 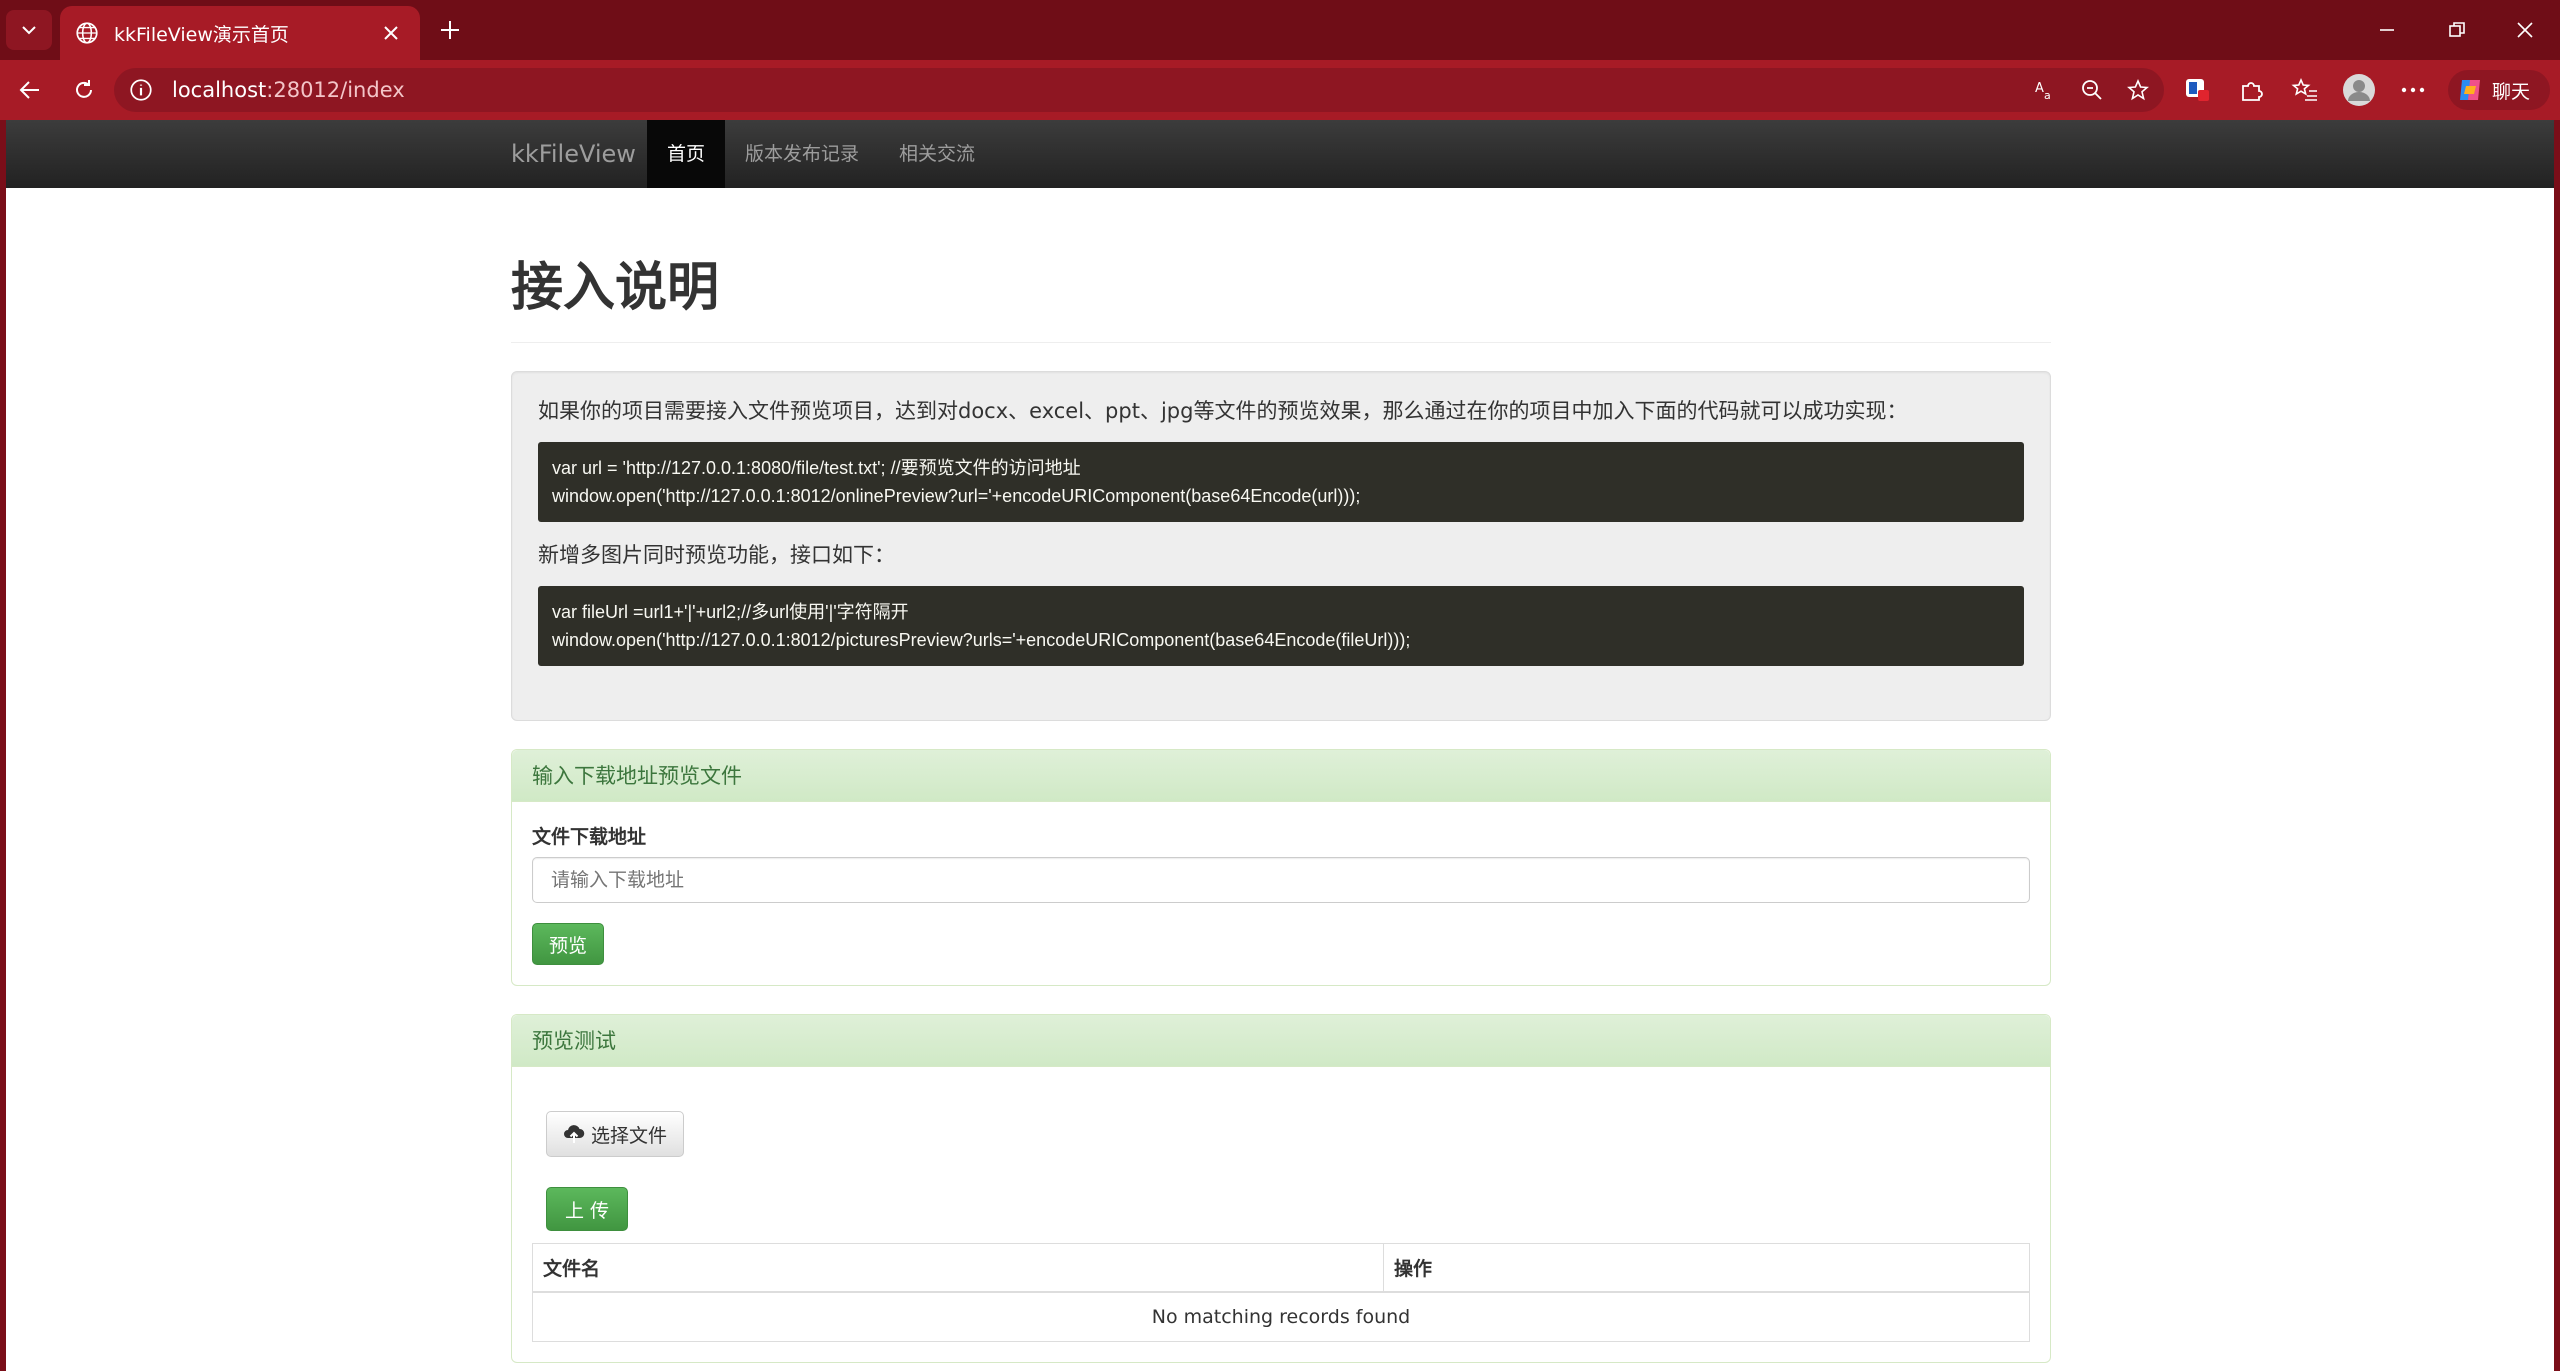 I want to click on chevron-down-icon, so click(x=29, y=30).